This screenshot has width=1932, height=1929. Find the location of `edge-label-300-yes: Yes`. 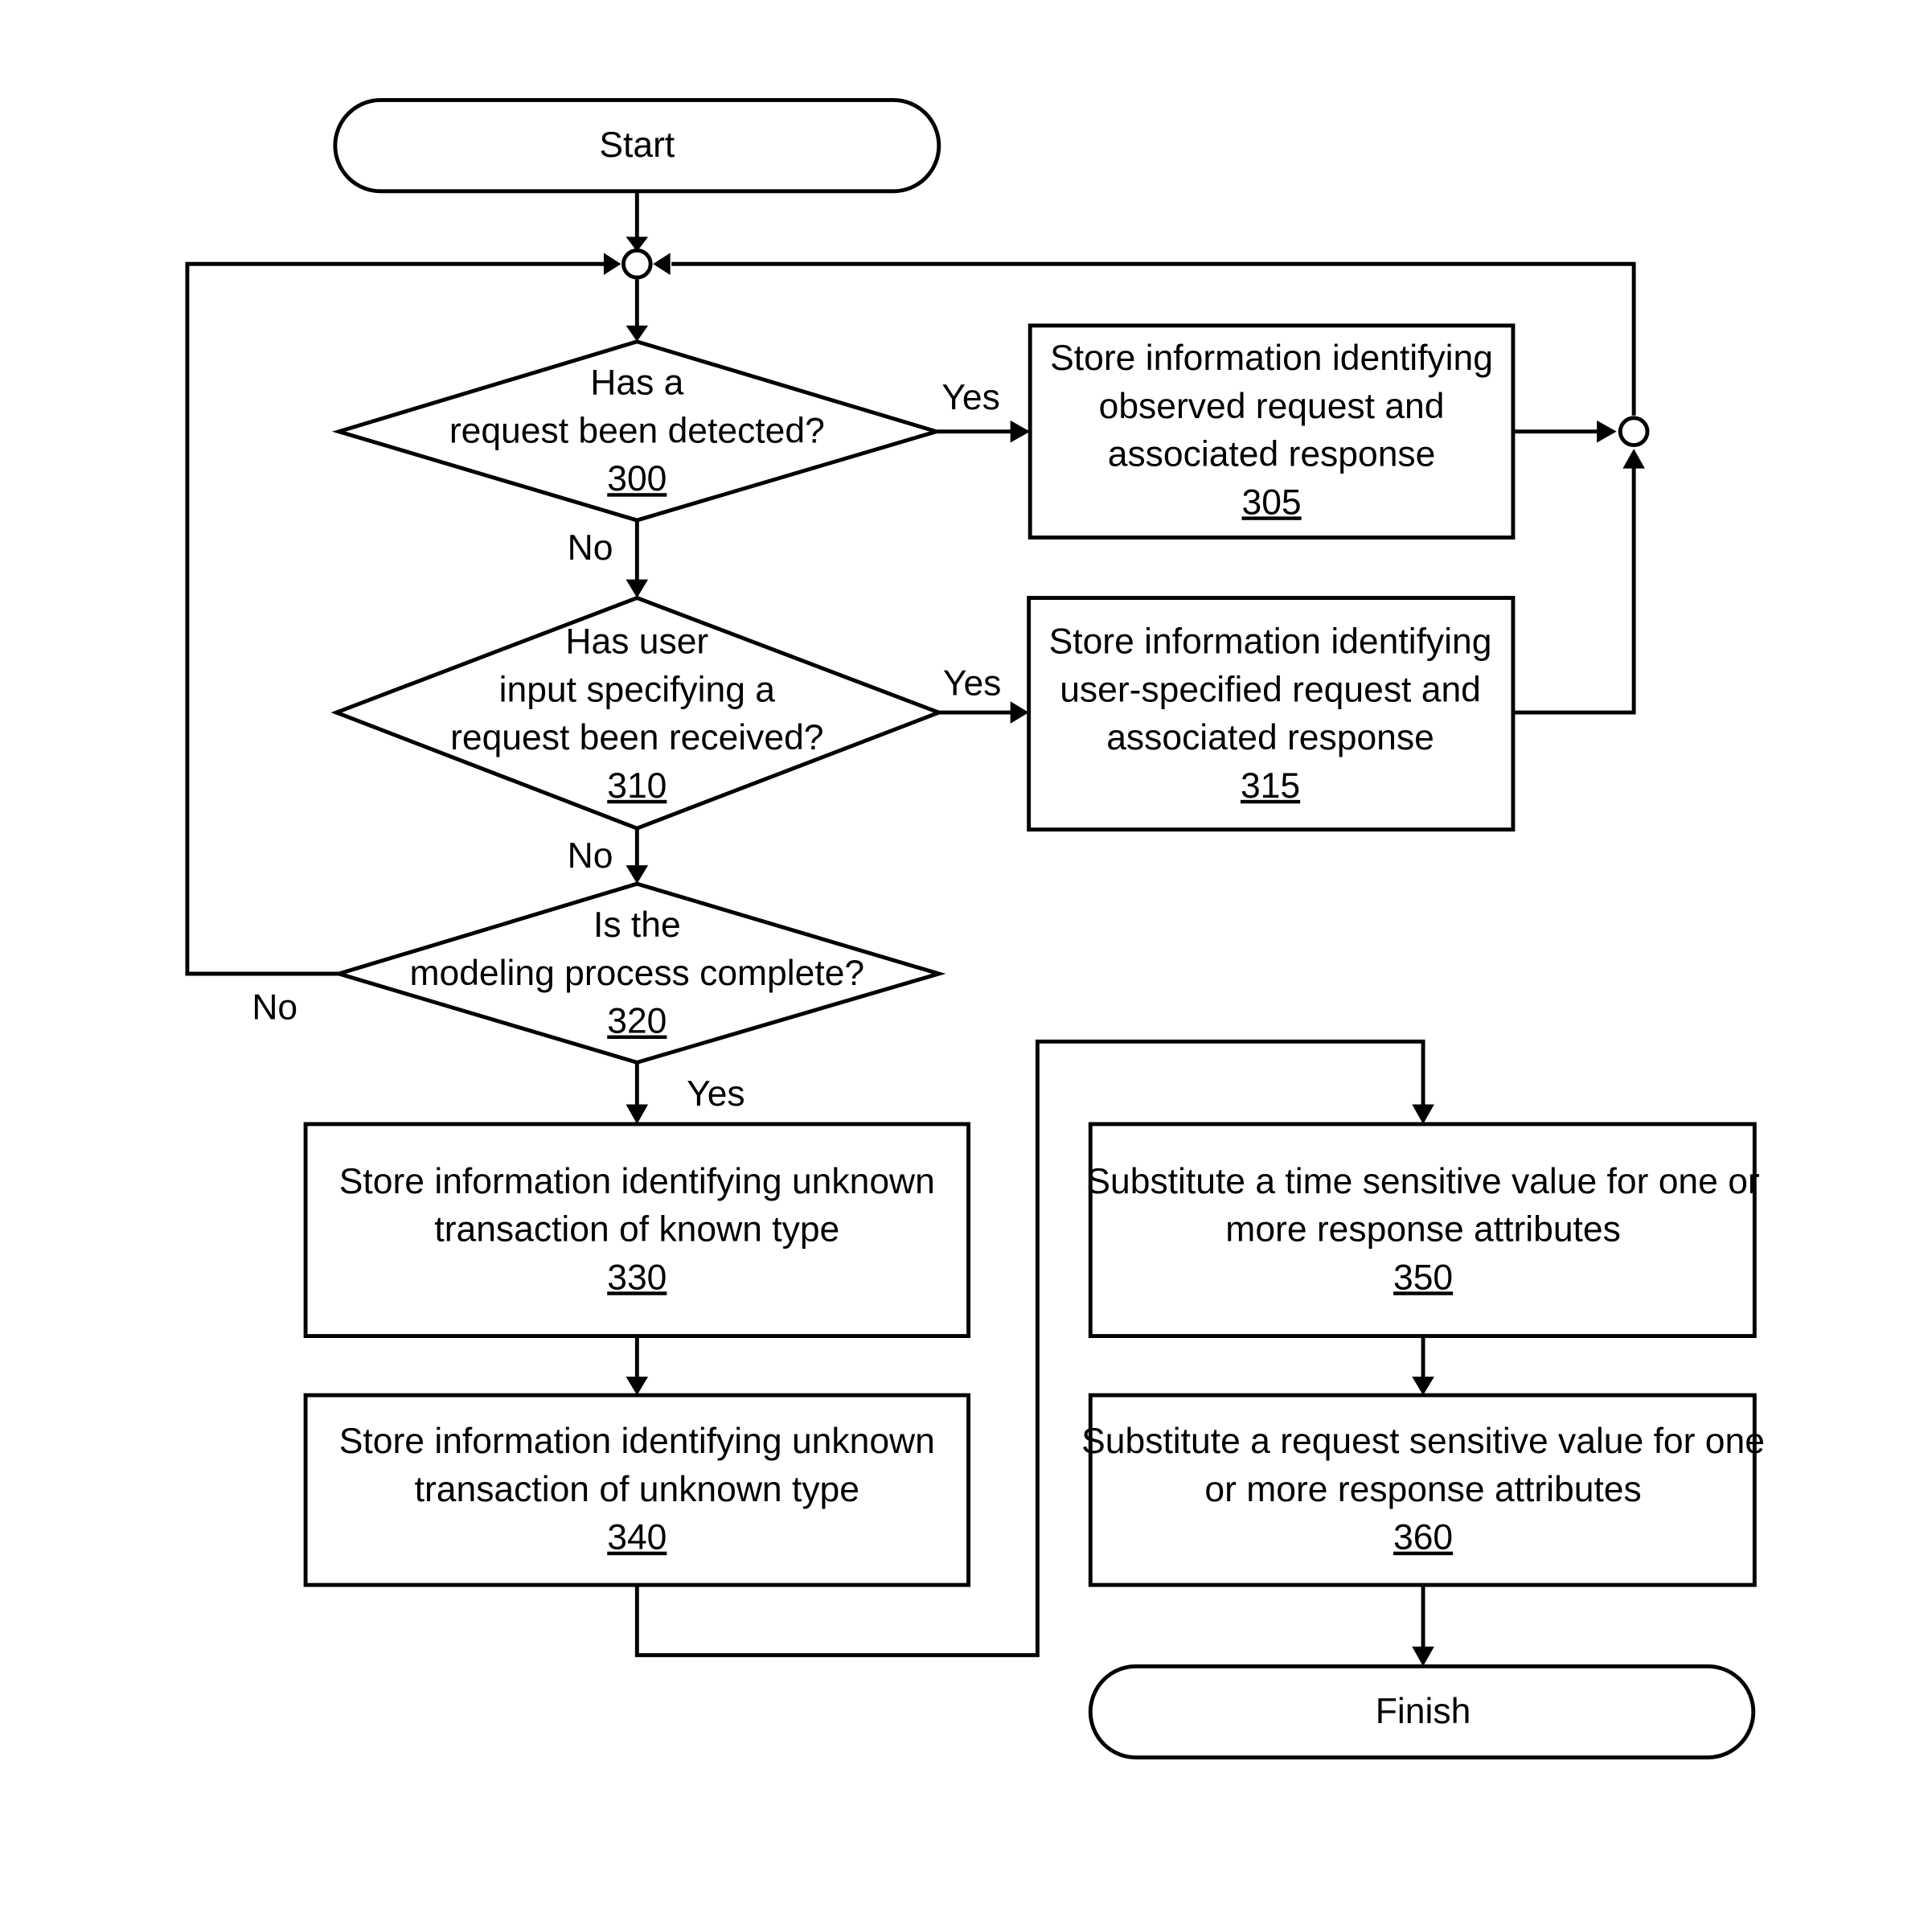

edge-label-300-yes: Yes is located at coordinates (970, 397).